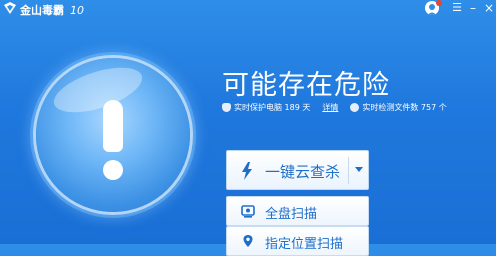 This screenshot has width=496, height=256. I want to click on details-link: 详情, so click(330, 107).